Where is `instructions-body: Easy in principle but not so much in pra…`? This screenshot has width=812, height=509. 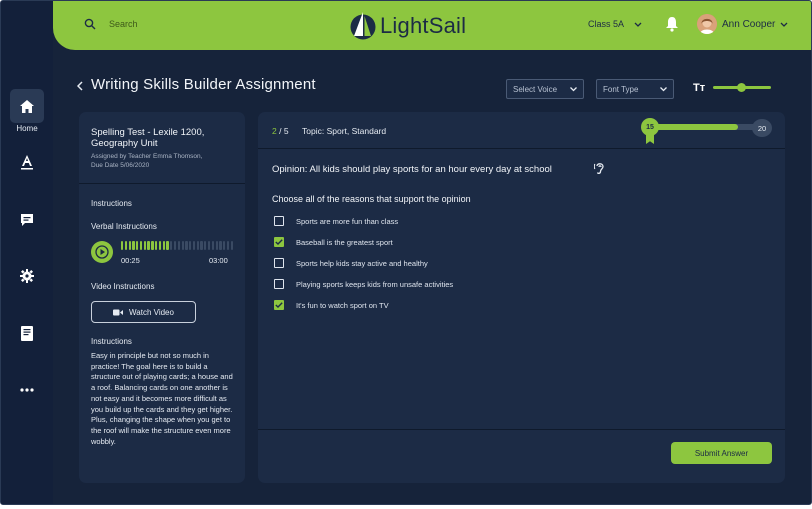 instructions-body: Easy in principle but not so much in pra… is located at coordinates (162, 398).